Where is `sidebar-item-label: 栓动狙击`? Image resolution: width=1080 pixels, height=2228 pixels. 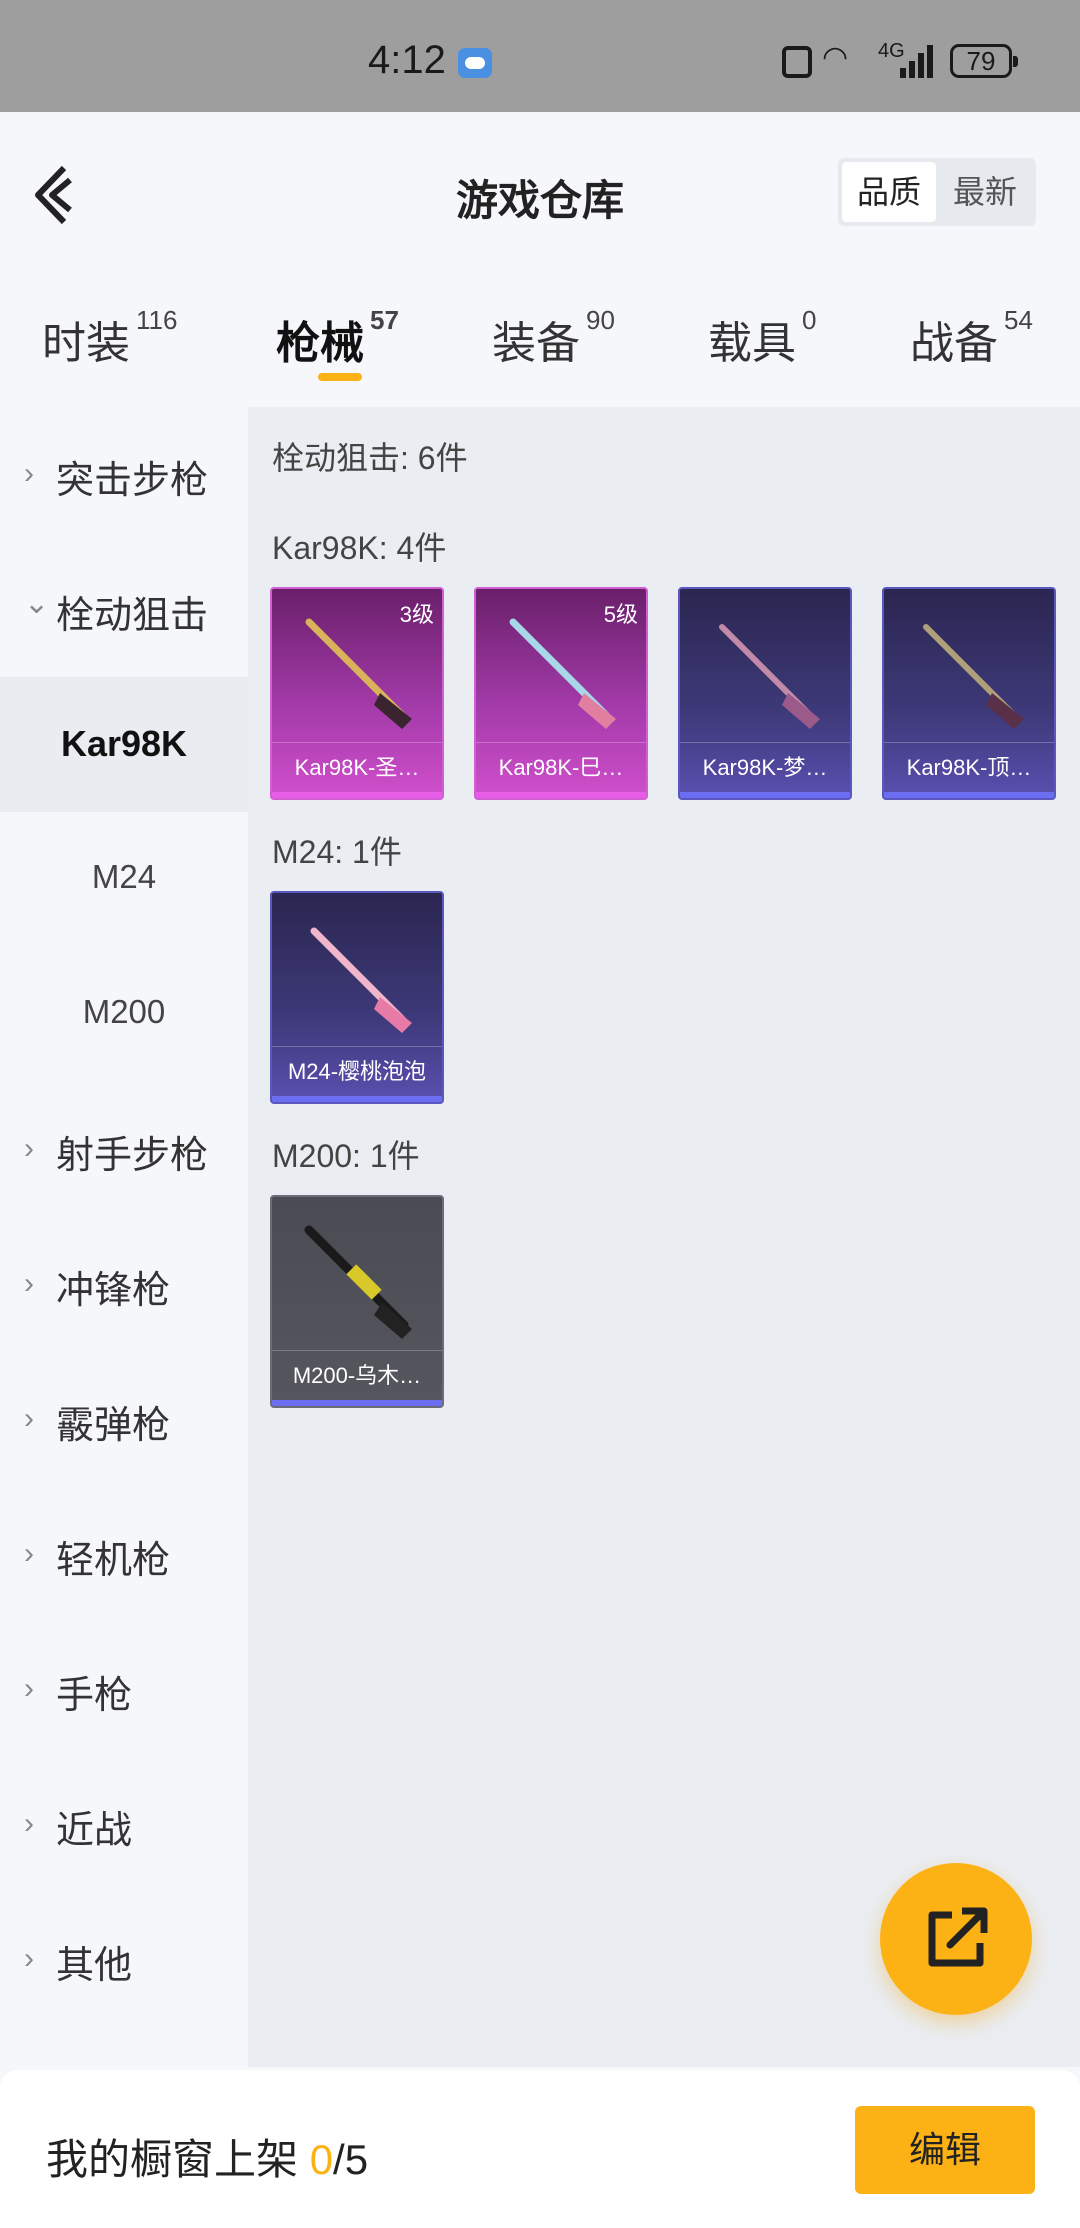
sidebar-item-label: 栓动狙击 is located at coordinates (132, 616).